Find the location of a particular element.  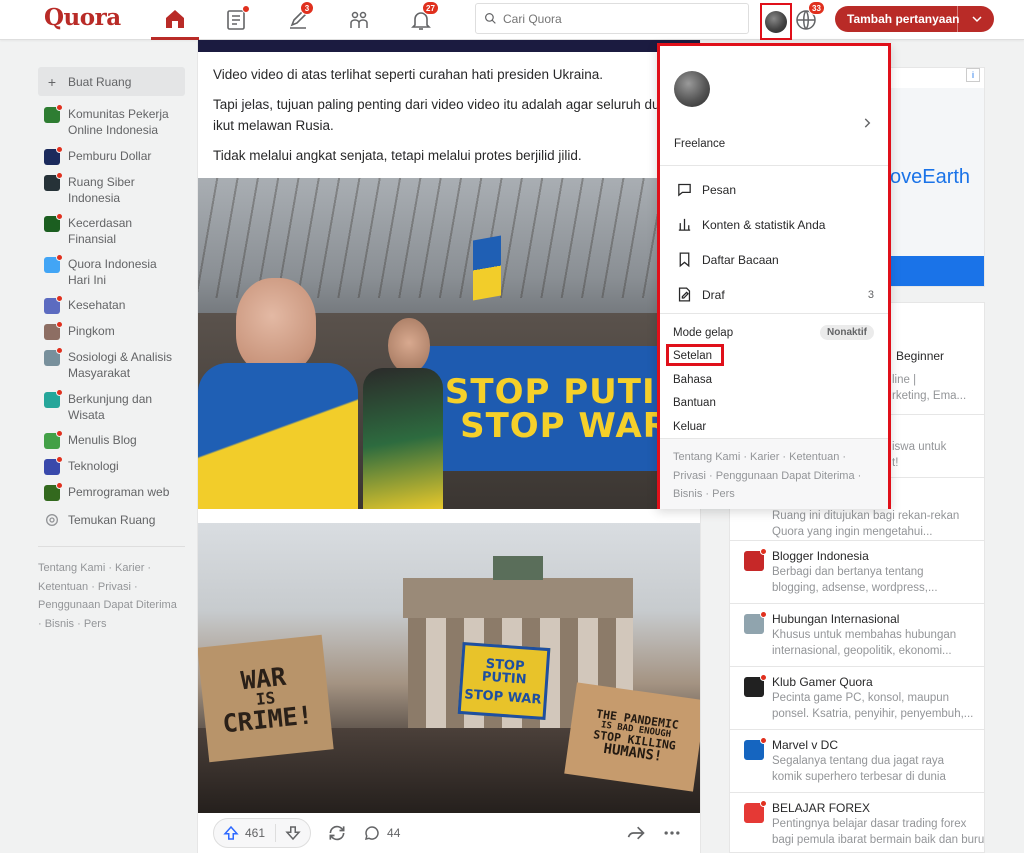

upvote-button: 461 is located at coordinates (249, 833).